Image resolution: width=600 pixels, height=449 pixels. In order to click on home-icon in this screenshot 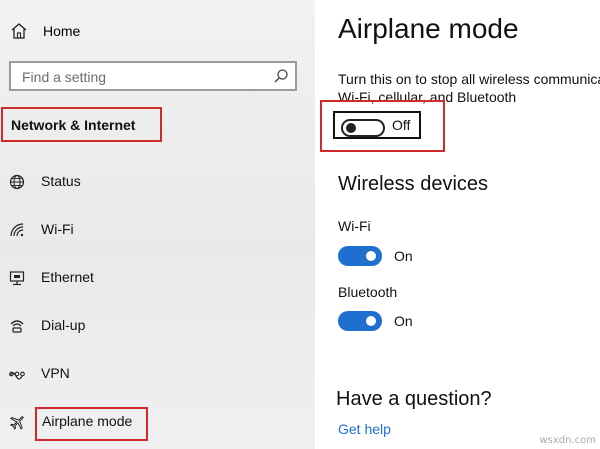, I will do `click(19, 31)`.